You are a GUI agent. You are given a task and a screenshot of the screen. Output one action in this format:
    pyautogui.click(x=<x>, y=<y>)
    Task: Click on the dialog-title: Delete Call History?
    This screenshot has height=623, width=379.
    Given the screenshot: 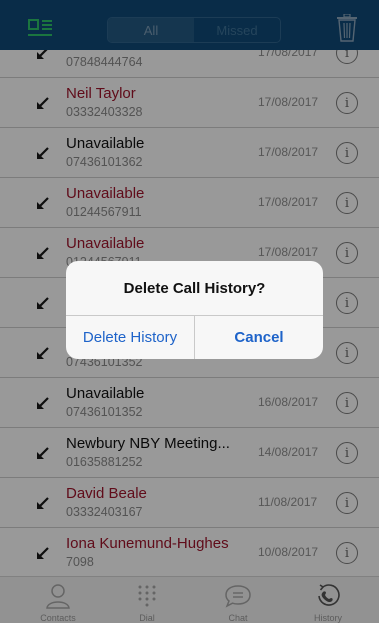 What is the action you would take?
    pyautogui.click(x=194, y=288)
    